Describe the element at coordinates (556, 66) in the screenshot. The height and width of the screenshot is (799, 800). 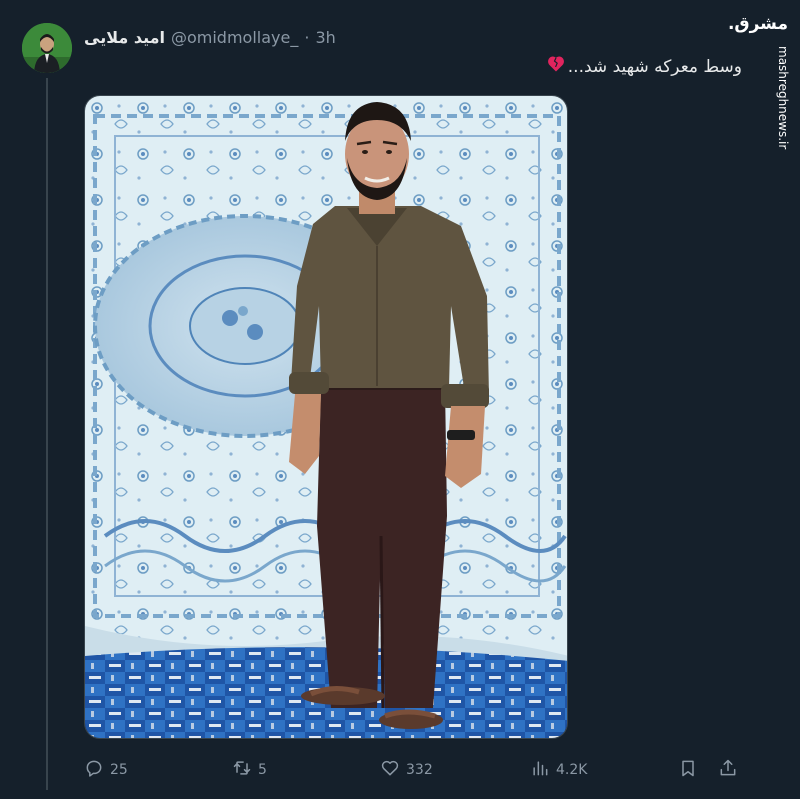
I see `broken-heart-icon` at that location.